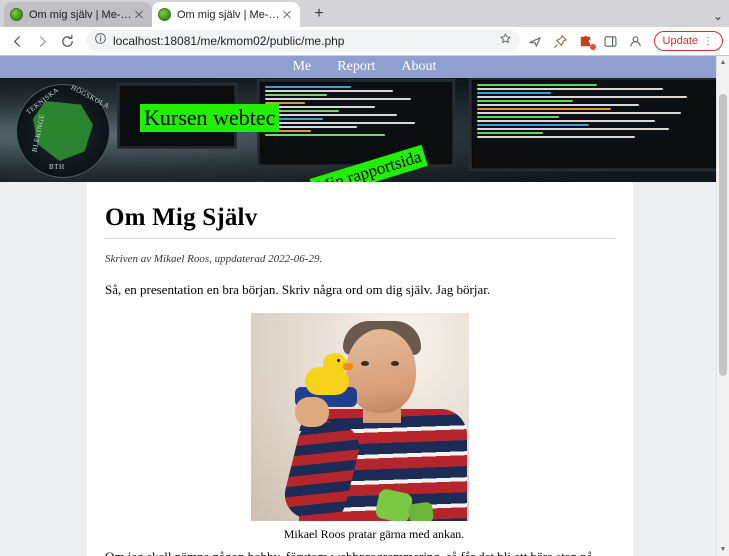  Describe the element at coordinates (360, 238) in the screenshot. I see `title-divider` at that location.